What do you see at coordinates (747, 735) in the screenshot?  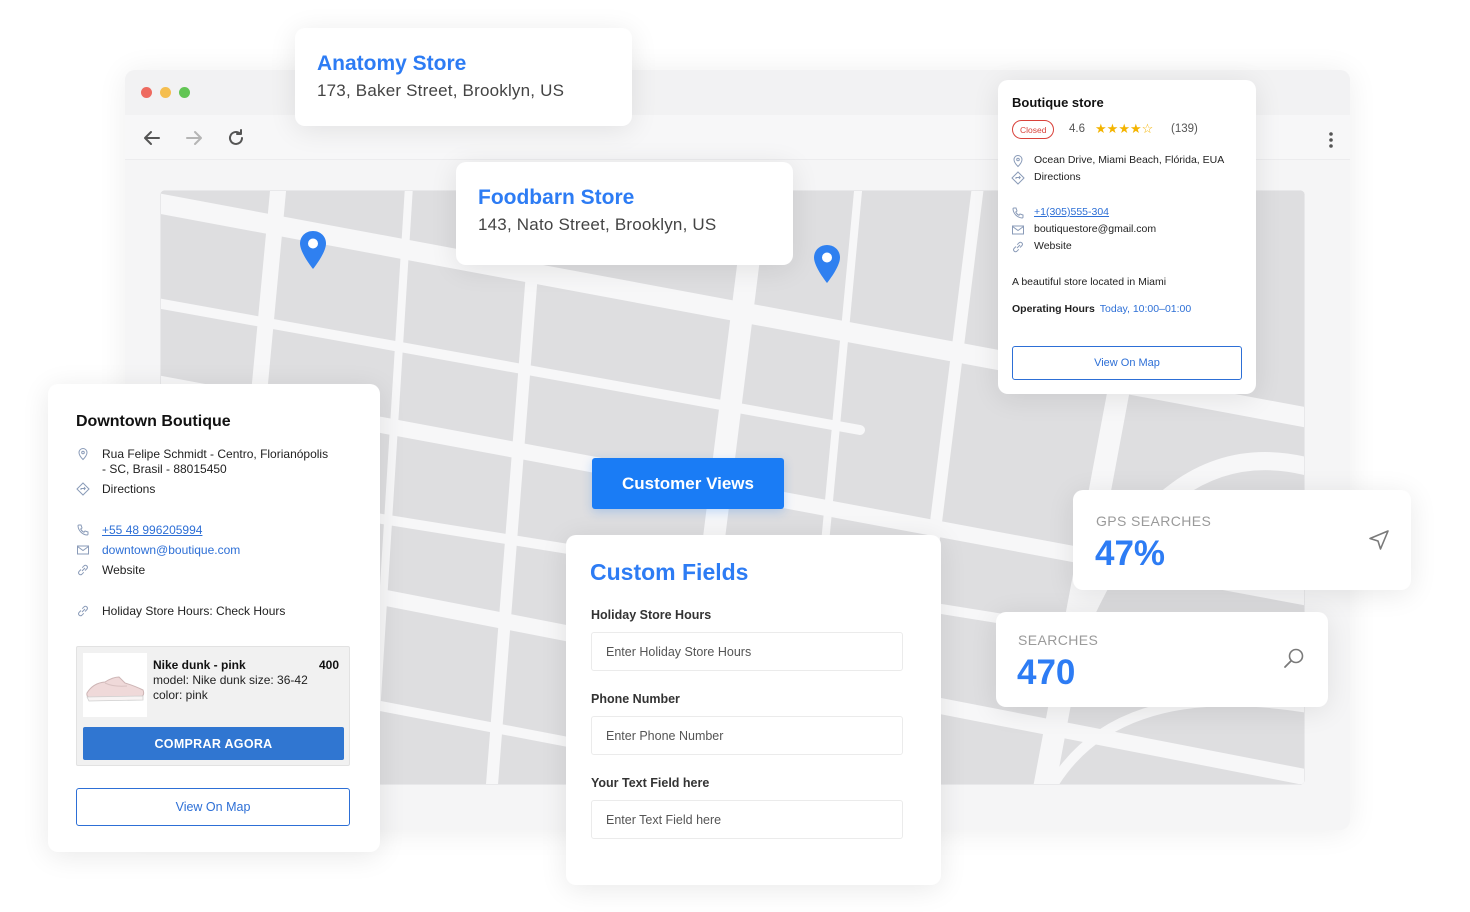 I see `phone-number-input: Enter Phone Number` at bounding box center [747, 735].